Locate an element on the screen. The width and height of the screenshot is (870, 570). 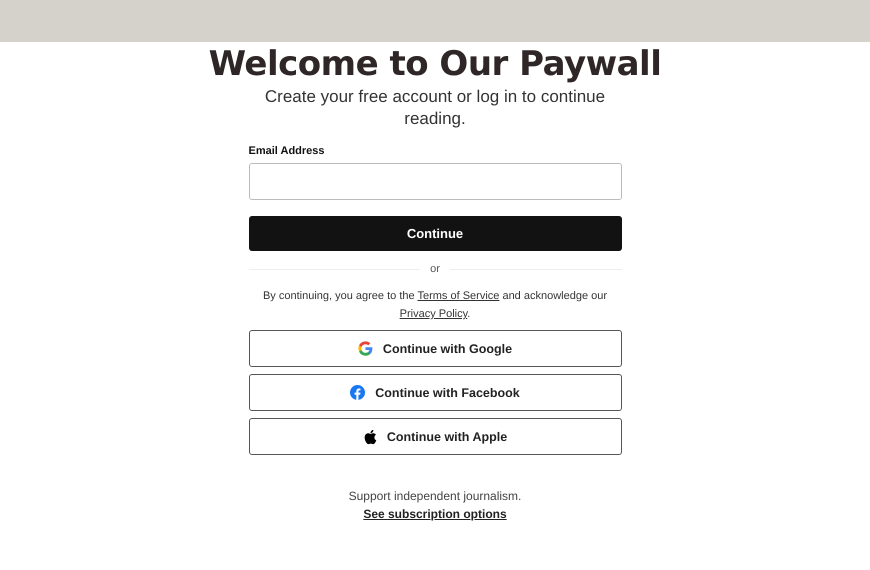
or-divider-text: or is located at coordinates (435, 269).